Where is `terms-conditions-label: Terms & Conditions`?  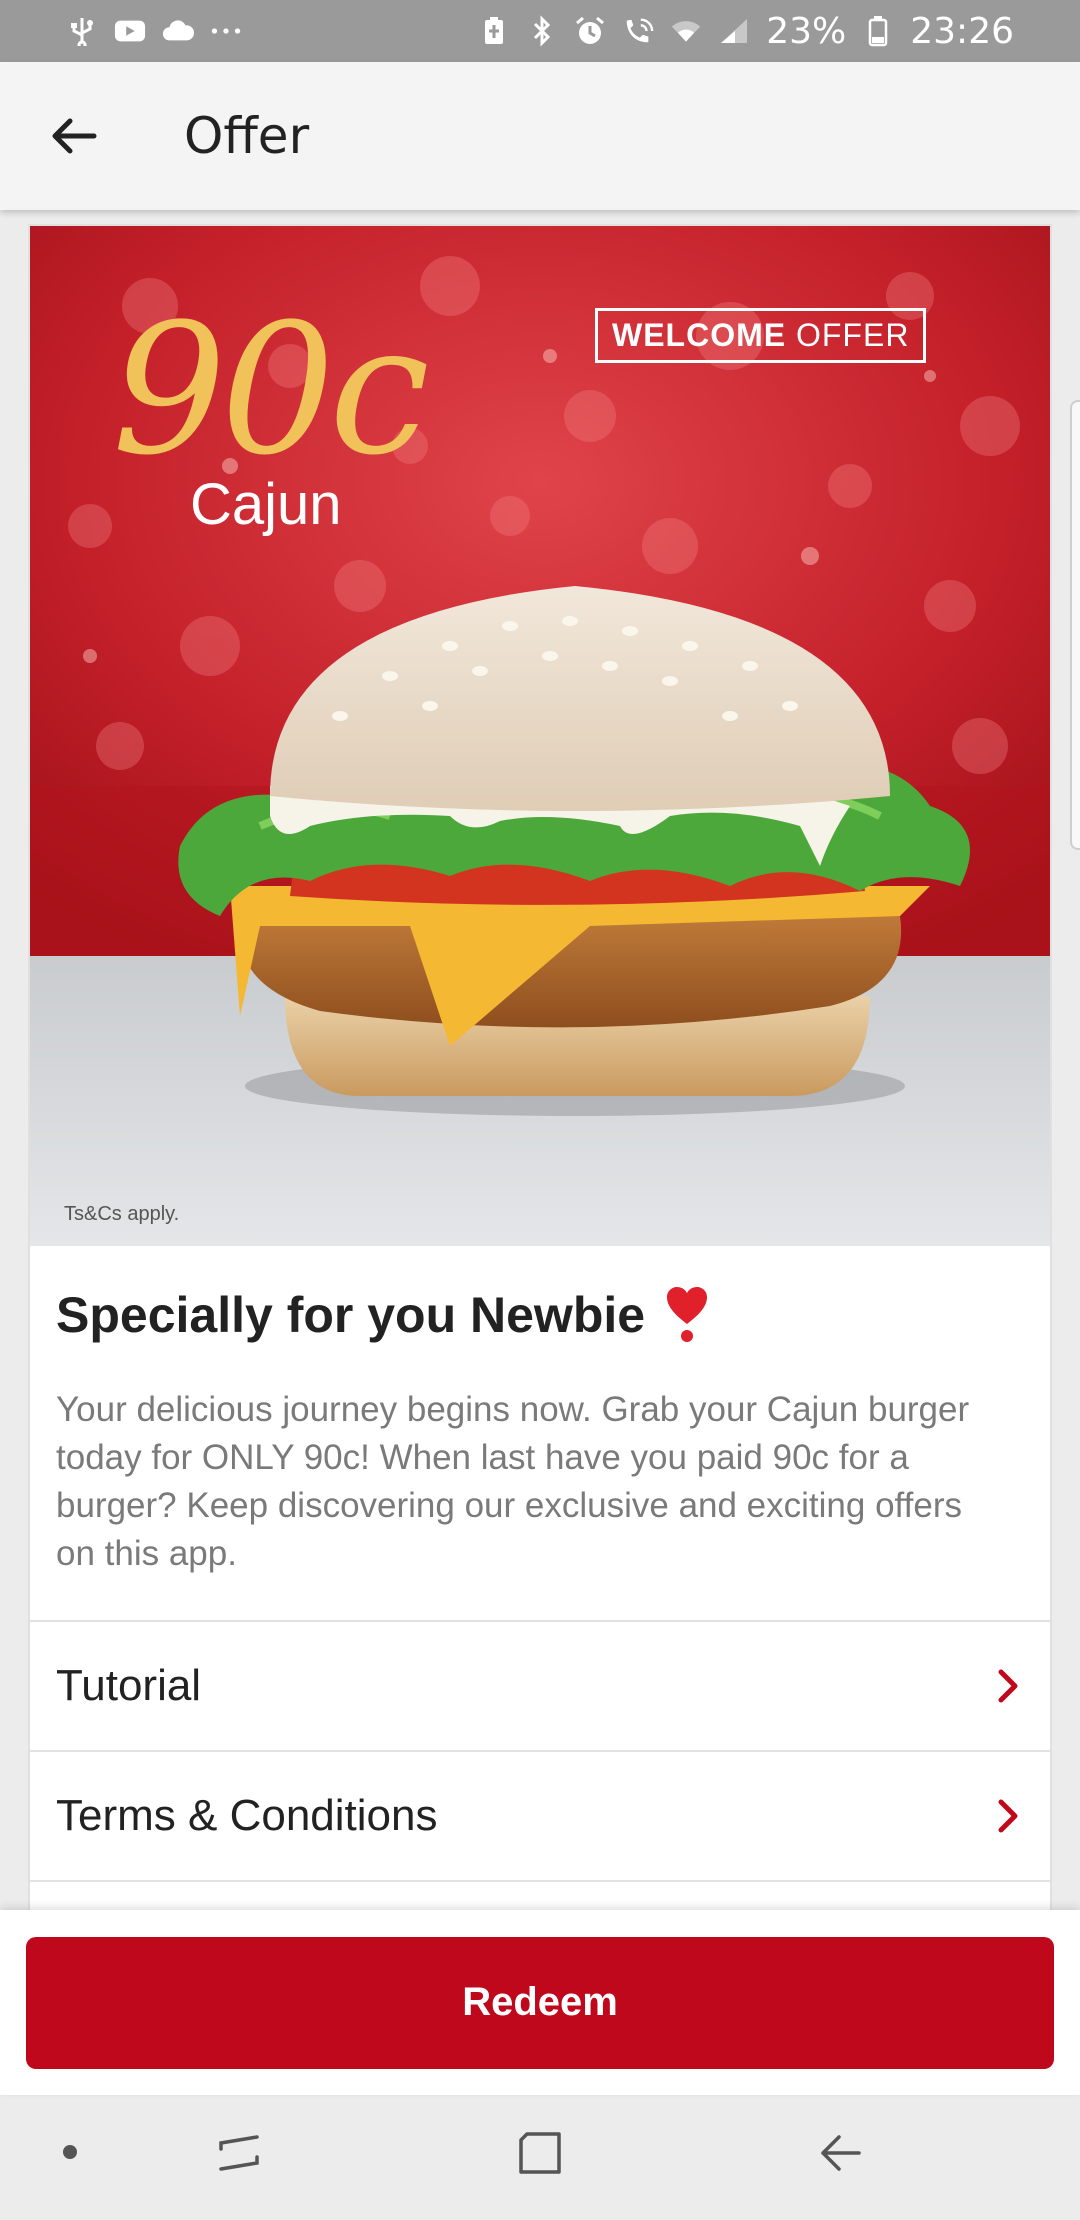 terms-conditions-label: Terms & Conditions is located at coordinates (247, 1815).